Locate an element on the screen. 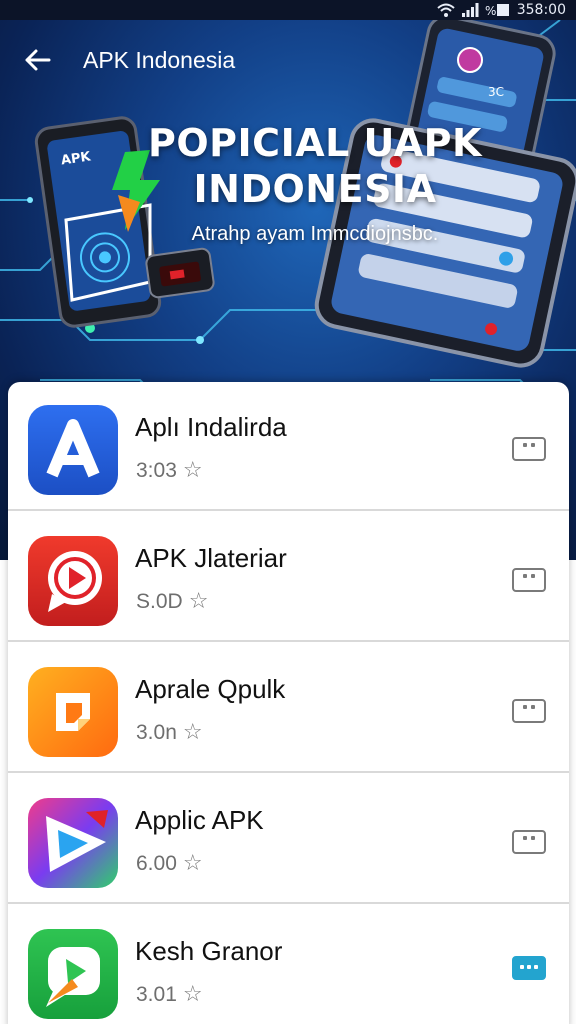 The height and width of the screenshot is (1024, 576). app-rating: 3.0n ☆ is located at coordinates (169, 732).